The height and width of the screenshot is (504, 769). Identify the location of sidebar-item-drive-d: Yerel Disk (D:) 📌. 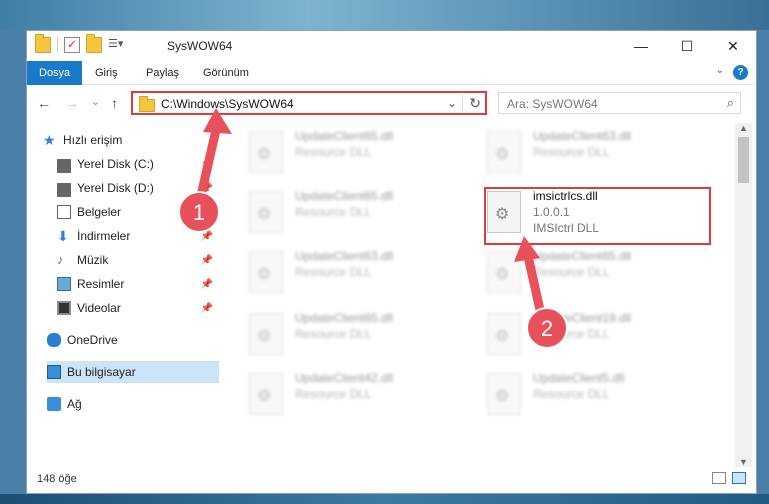
(138, 188).